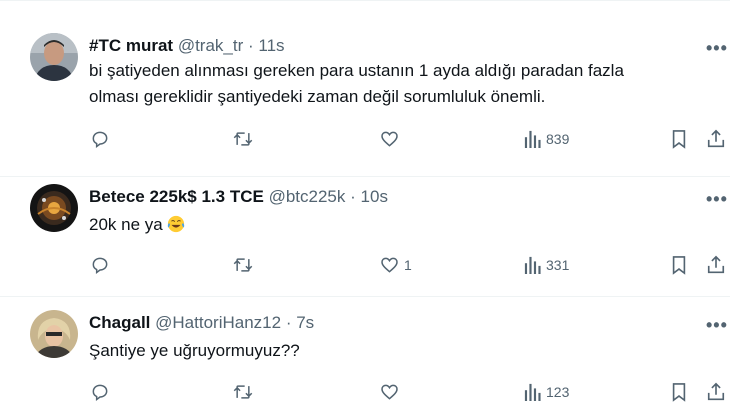 The image size is (730, 420). I want to click on timestamp: 10s, so click(374, 196).